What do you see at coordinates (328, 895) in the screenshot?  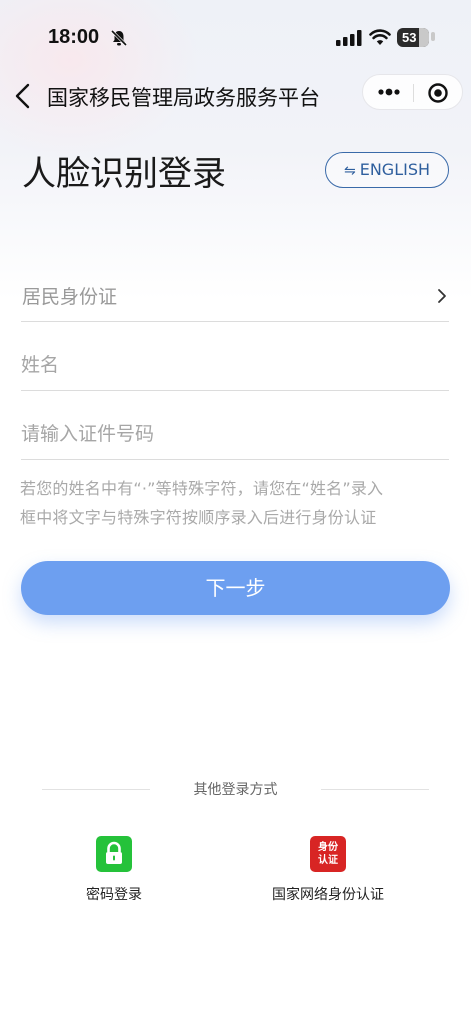 I see `national-id-auth-label: 国家网络身份认证` at bounding box center [328, 895].